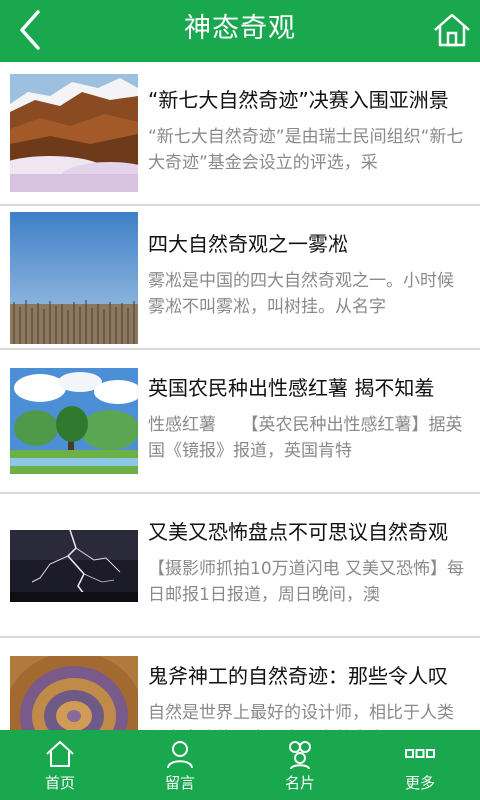 This screenshot has height=800, width=480. I want to click on app-header: 神态奇观, so click(240, 31).